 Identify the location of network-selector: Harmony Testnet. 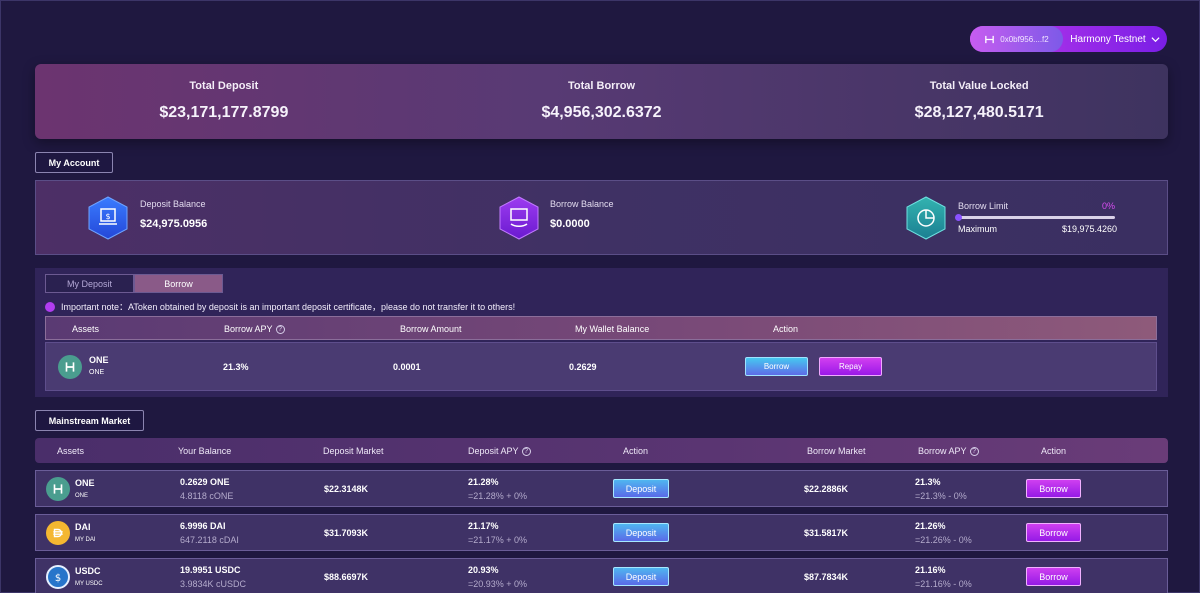
(1115, 39).